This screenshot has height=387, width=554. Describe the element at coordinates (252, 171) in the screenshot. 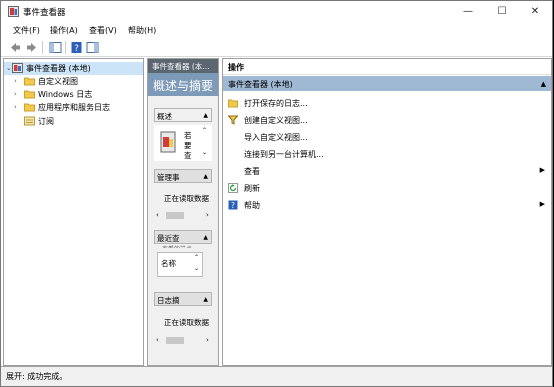

I see `action-label: 查看` at that location.